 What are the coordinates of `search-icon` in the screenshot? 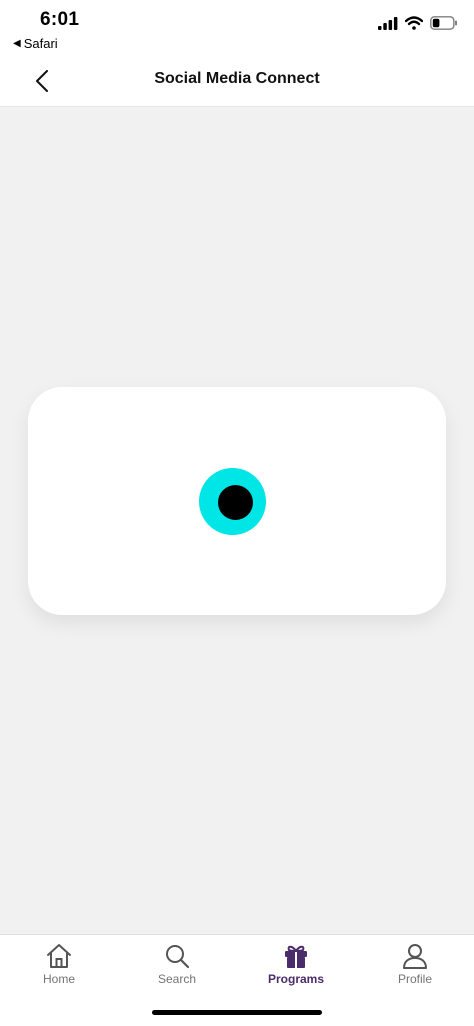 It's located at (178, 957).